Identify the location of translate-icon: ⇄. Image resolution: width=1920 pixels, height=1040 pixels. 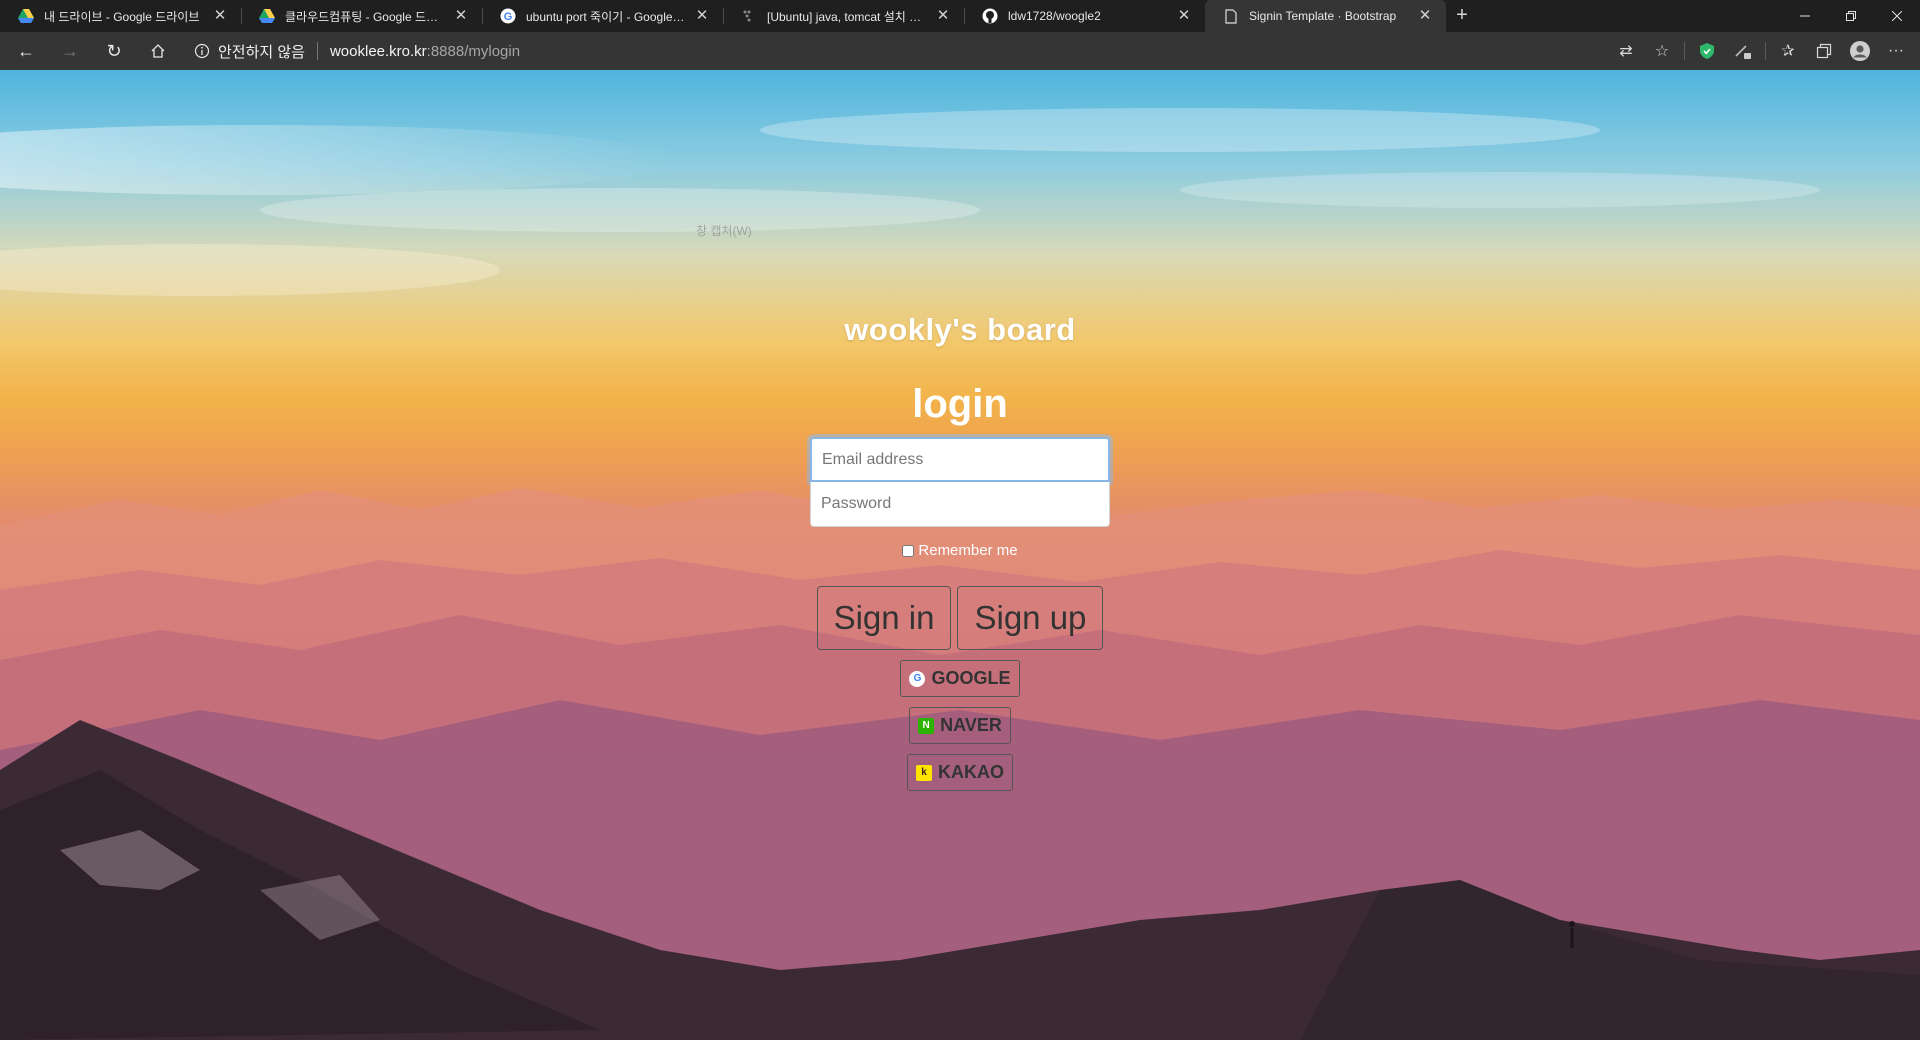
(1626, 51).